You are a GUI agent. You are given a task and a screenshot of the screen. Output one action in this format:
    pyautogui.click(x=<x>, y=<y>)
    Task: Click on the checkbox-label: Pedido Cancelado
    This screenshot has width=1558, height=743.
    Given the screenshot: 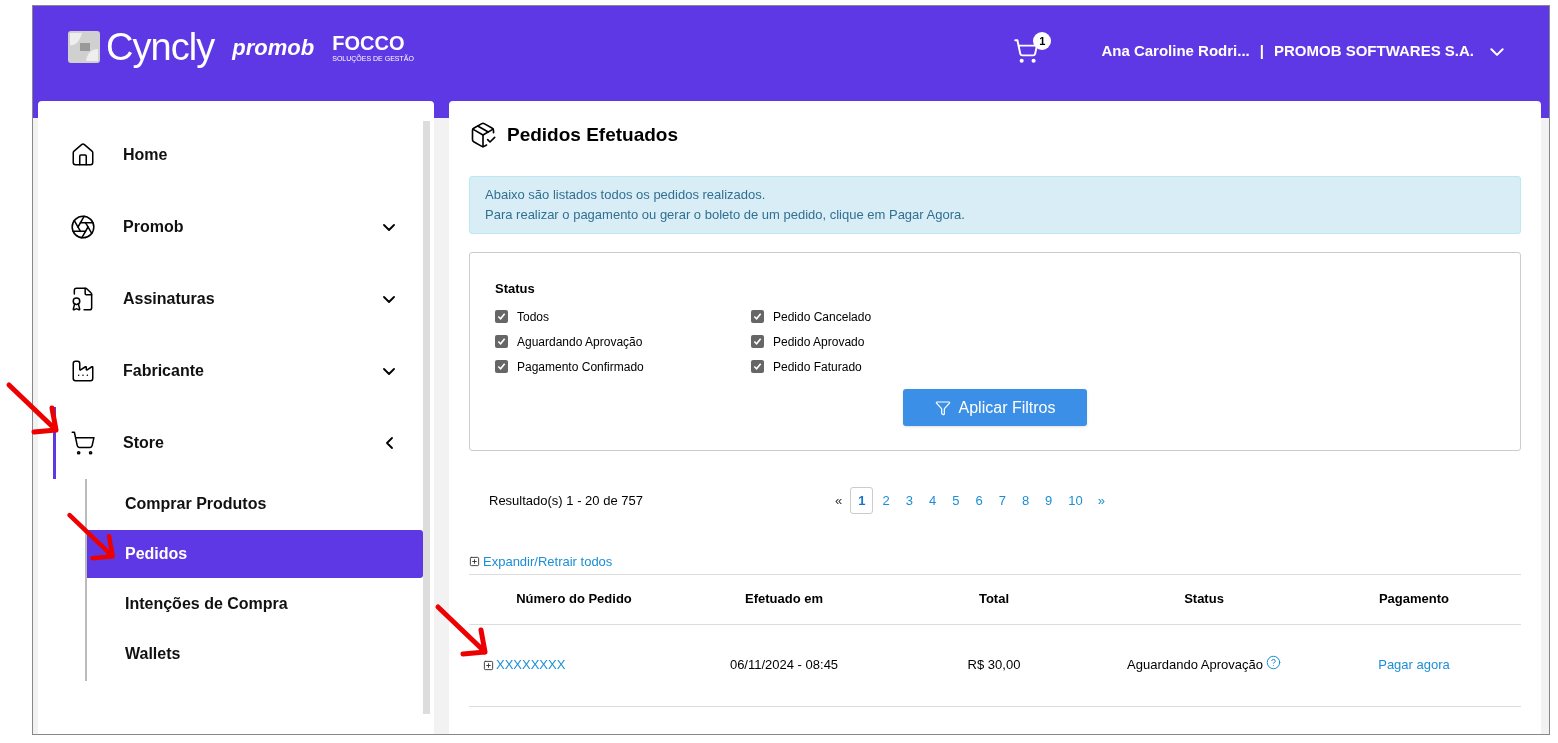 What is the action you would take?
    pyautogui.click(x=822, y=317)
    